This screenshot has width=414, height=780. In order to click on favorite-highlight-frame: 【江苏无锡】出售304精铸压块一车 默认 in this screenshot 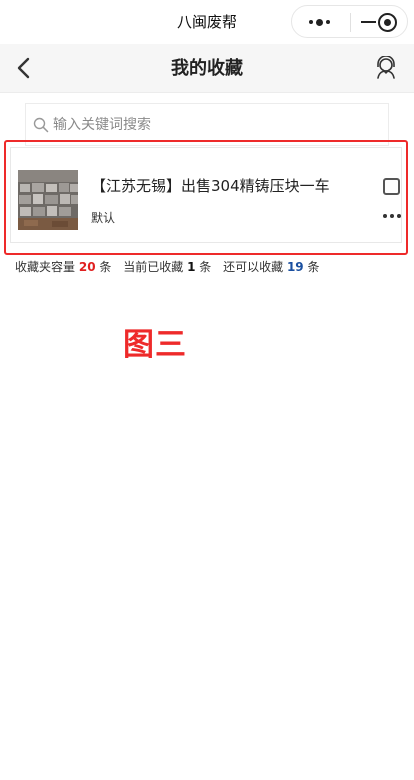, I will do `click(206, 197)`.